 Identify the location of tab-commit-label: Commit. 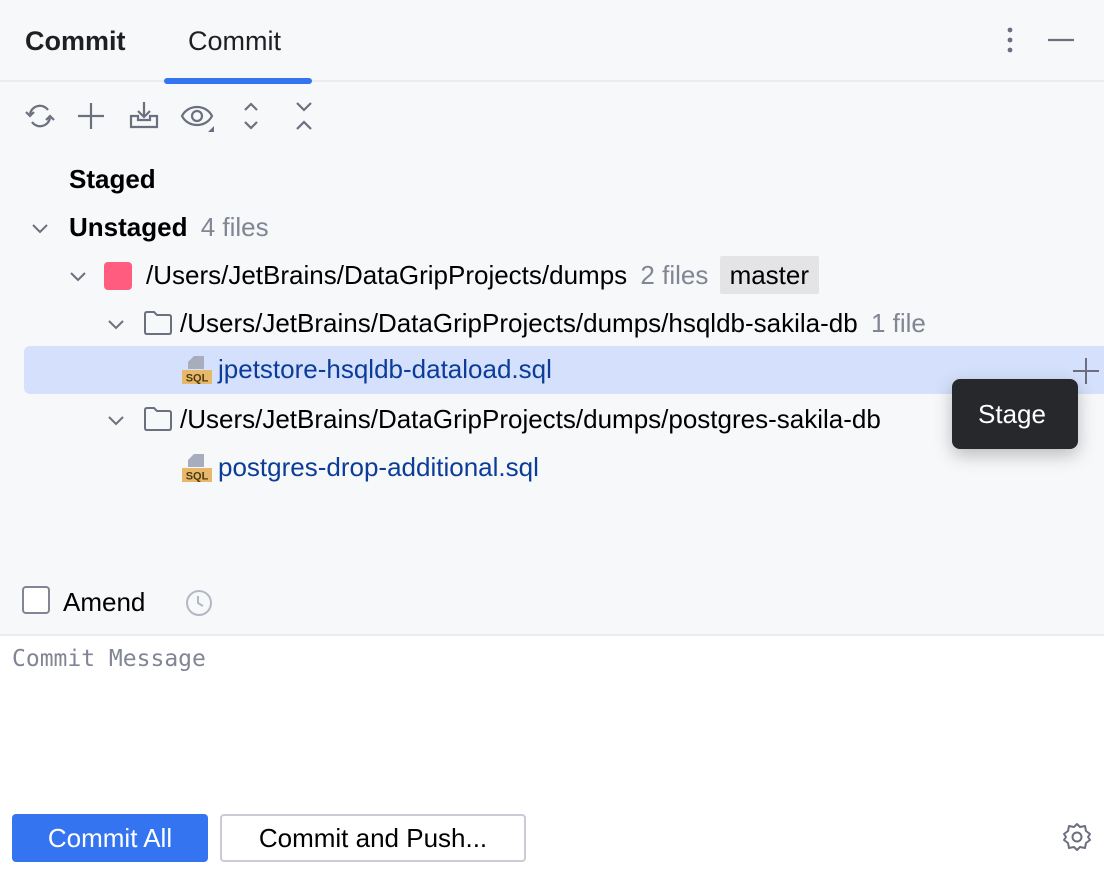
(234, 41).